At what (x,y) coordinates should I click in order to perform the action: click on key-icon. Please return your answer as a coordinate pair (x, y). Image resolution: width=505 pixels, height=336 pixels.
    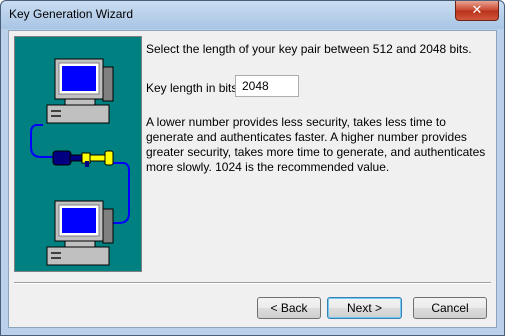
    Looking at the image, I should click on (83, 158).